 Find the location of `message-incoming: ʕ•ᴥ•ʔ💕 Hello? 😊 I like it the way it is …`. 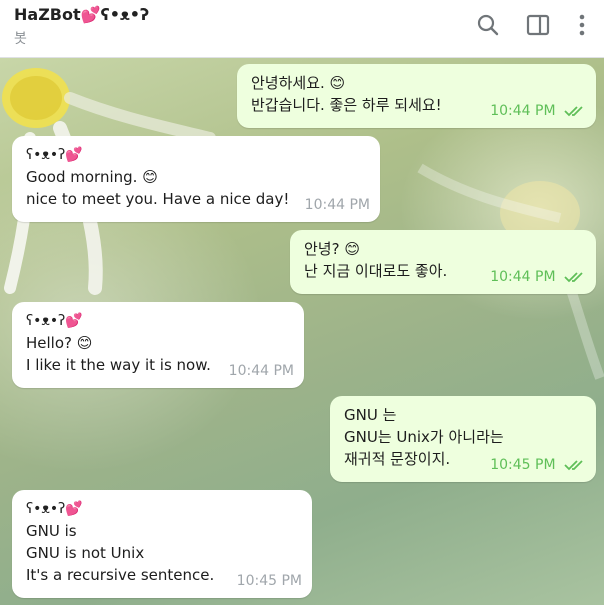

message-incoming: ʕ•ᴥ•ʔ💕 Hello? 😊 I like it the way it is … is located at coordinates (158, 345).